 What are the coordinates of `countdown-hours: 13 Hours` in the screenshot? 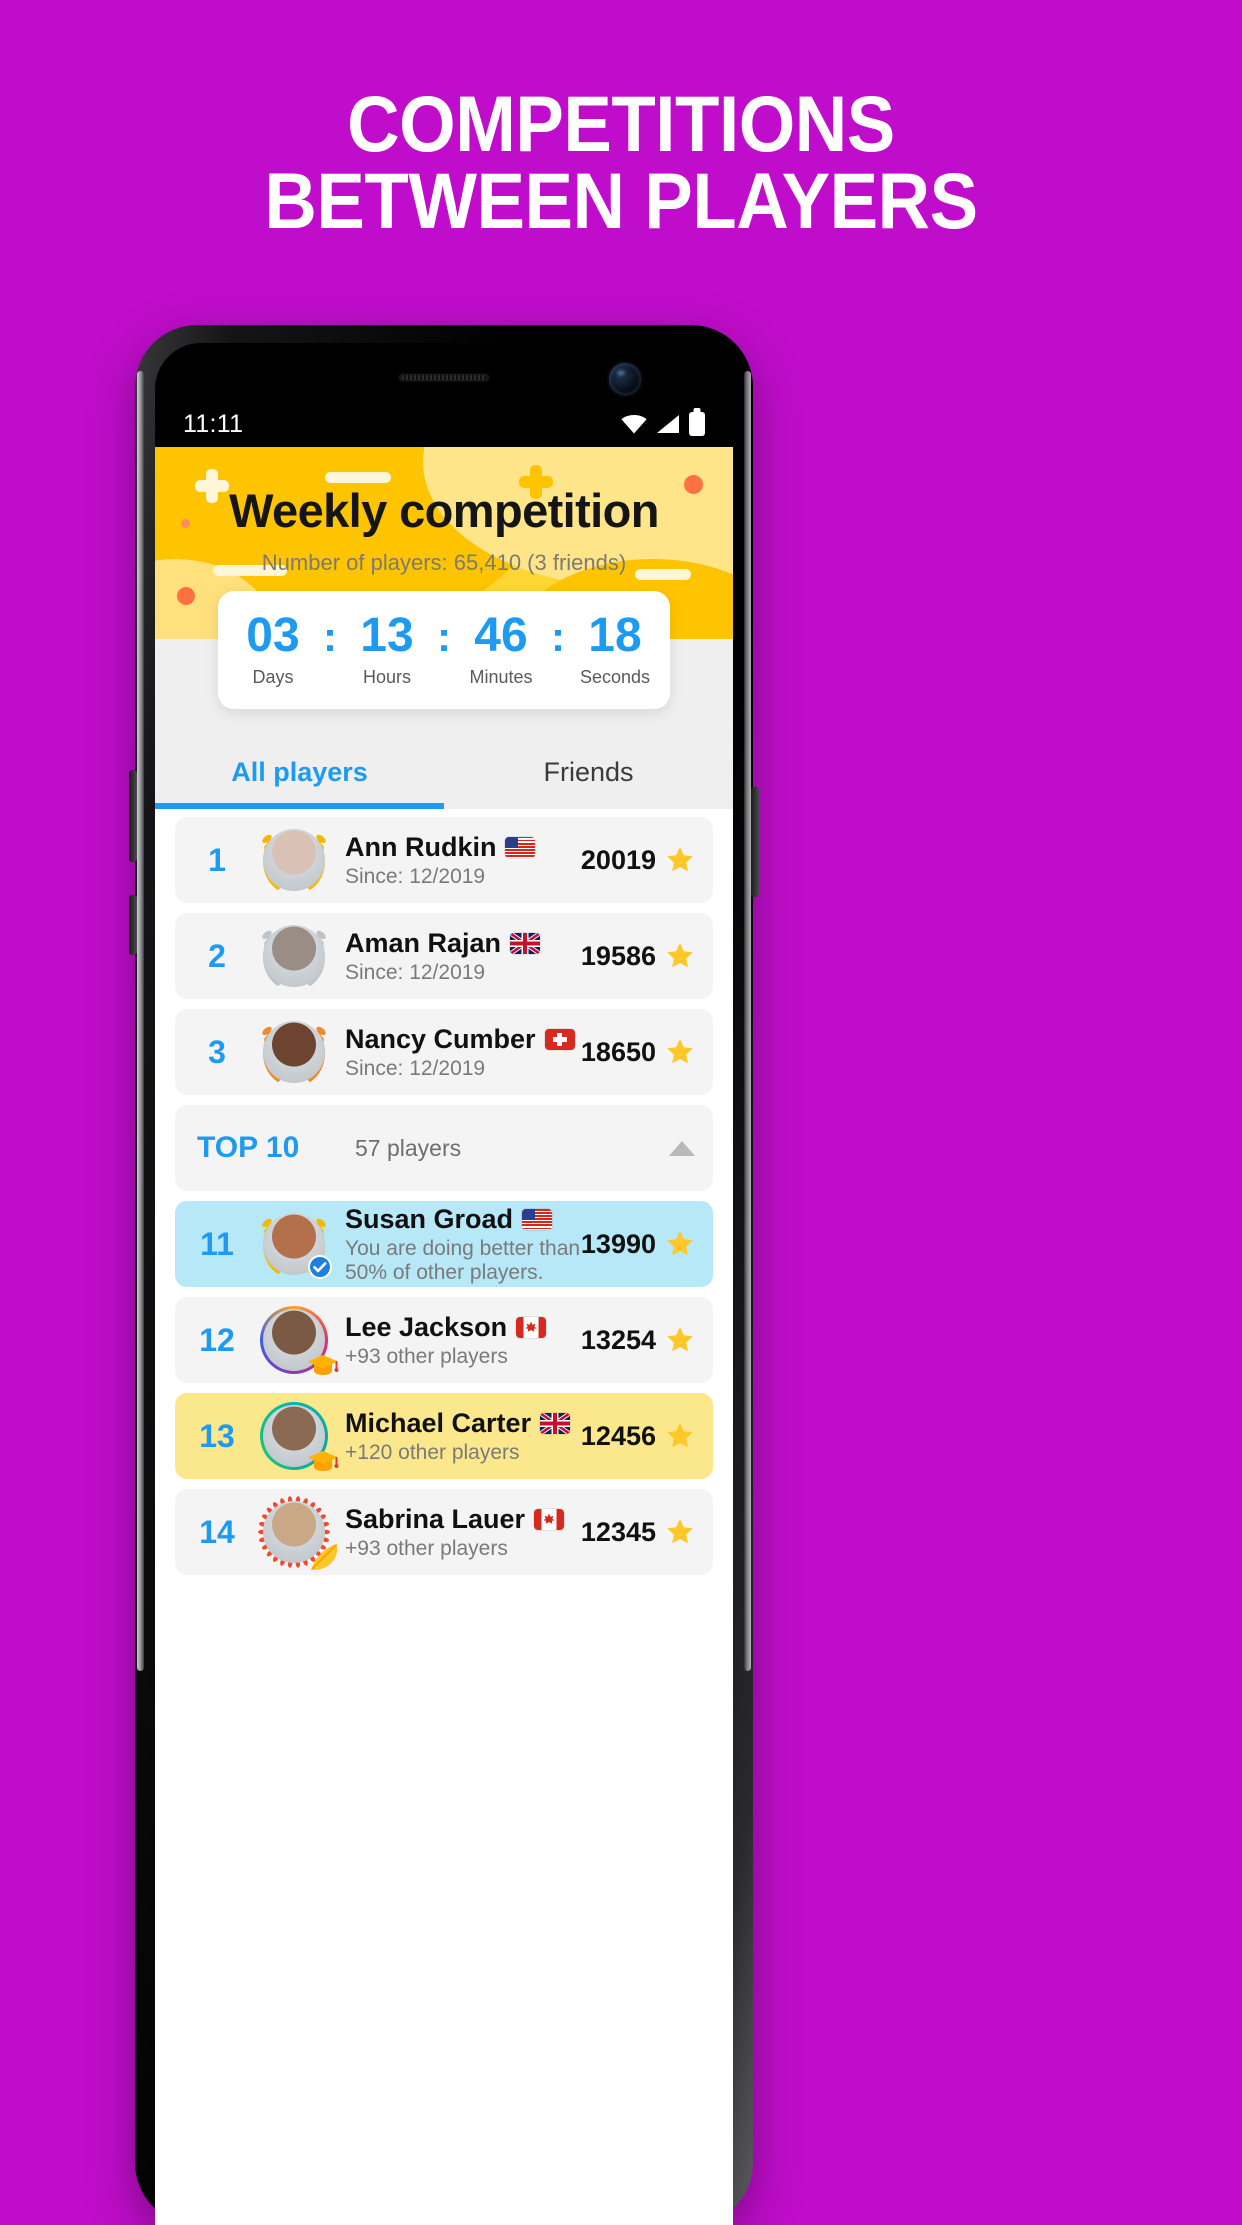 It's located at (387, 650).